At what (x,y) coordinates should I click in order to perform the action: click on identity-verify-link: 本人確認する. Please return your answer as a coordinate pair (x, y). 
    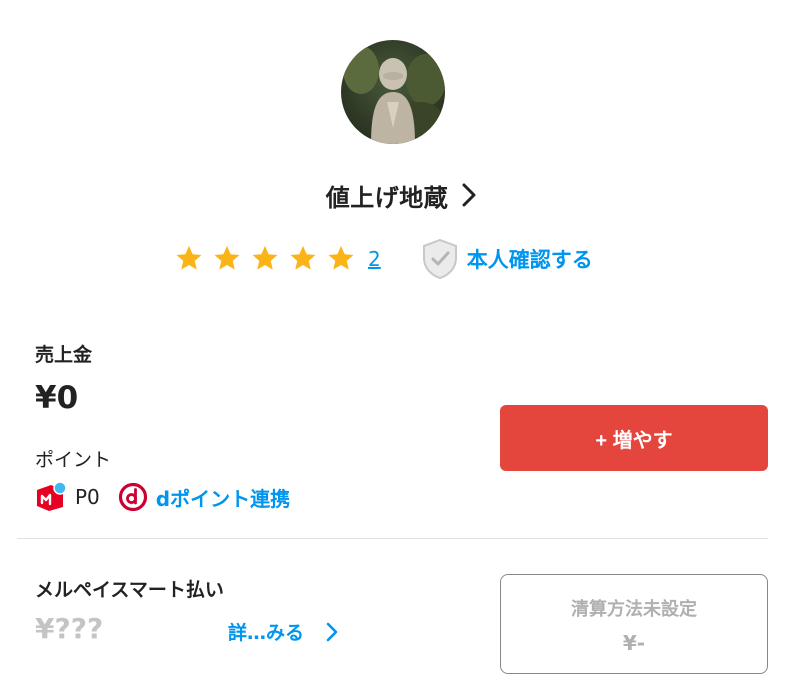
    Looking at the image, I should click on (507, 259).